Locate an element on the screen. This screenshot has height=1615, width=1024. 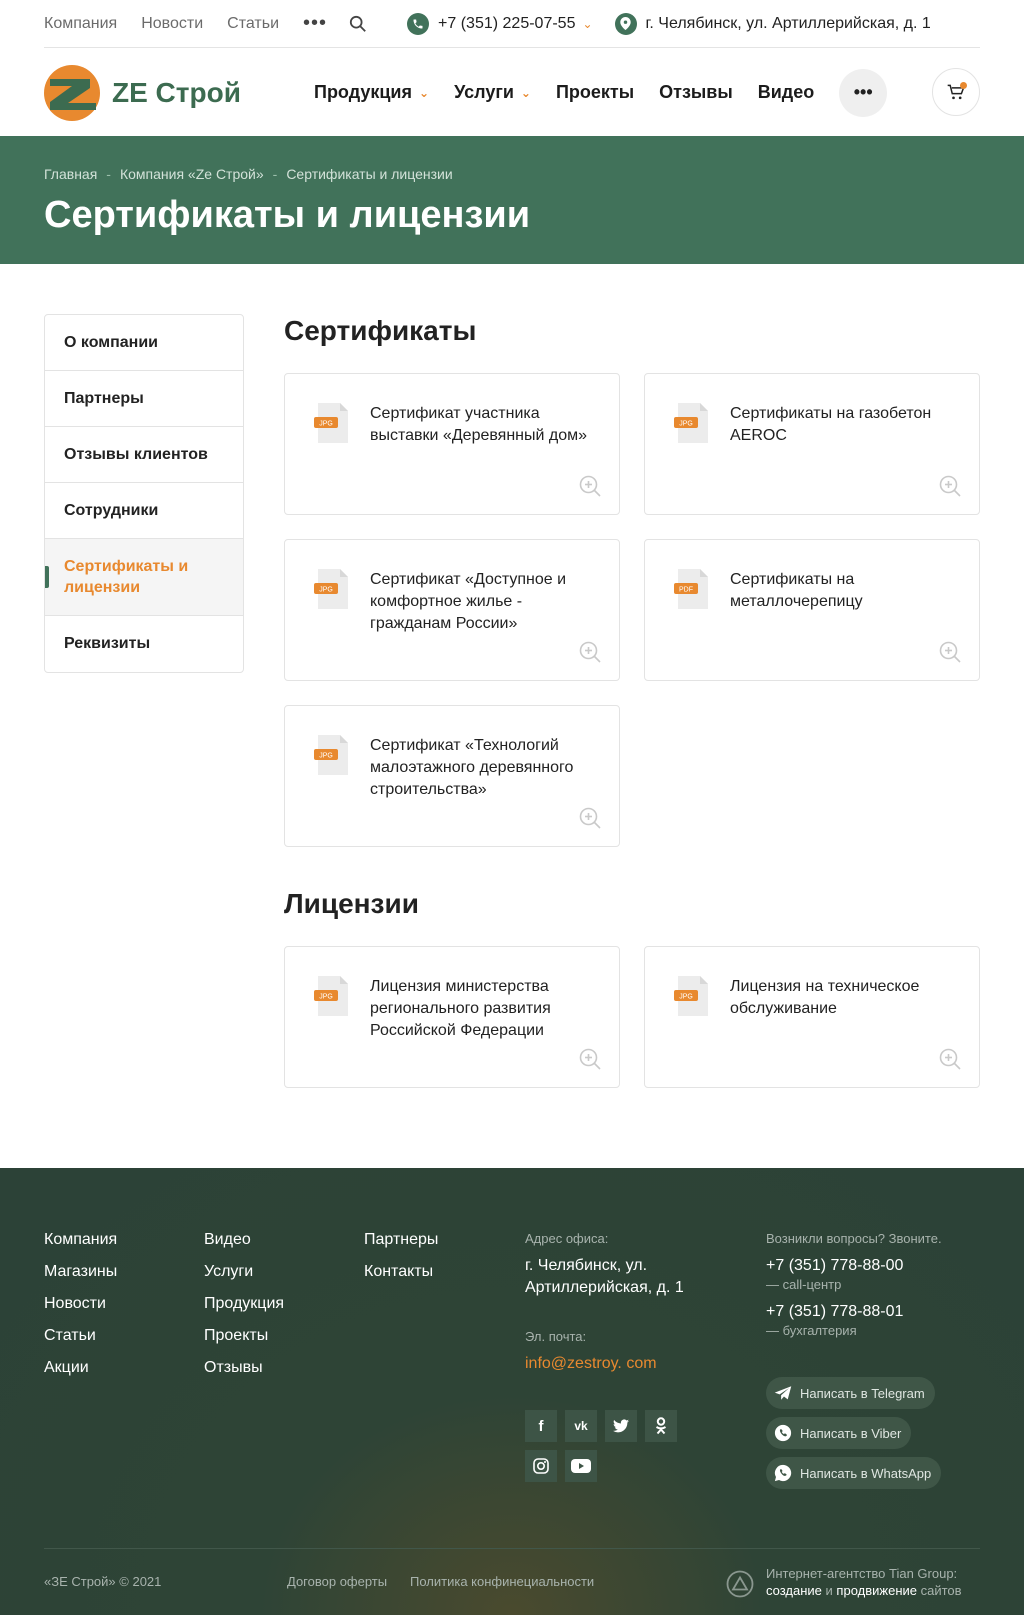
copyright: «ЗЕ Строй» © 2021 is located at coordinates (103, 1581).